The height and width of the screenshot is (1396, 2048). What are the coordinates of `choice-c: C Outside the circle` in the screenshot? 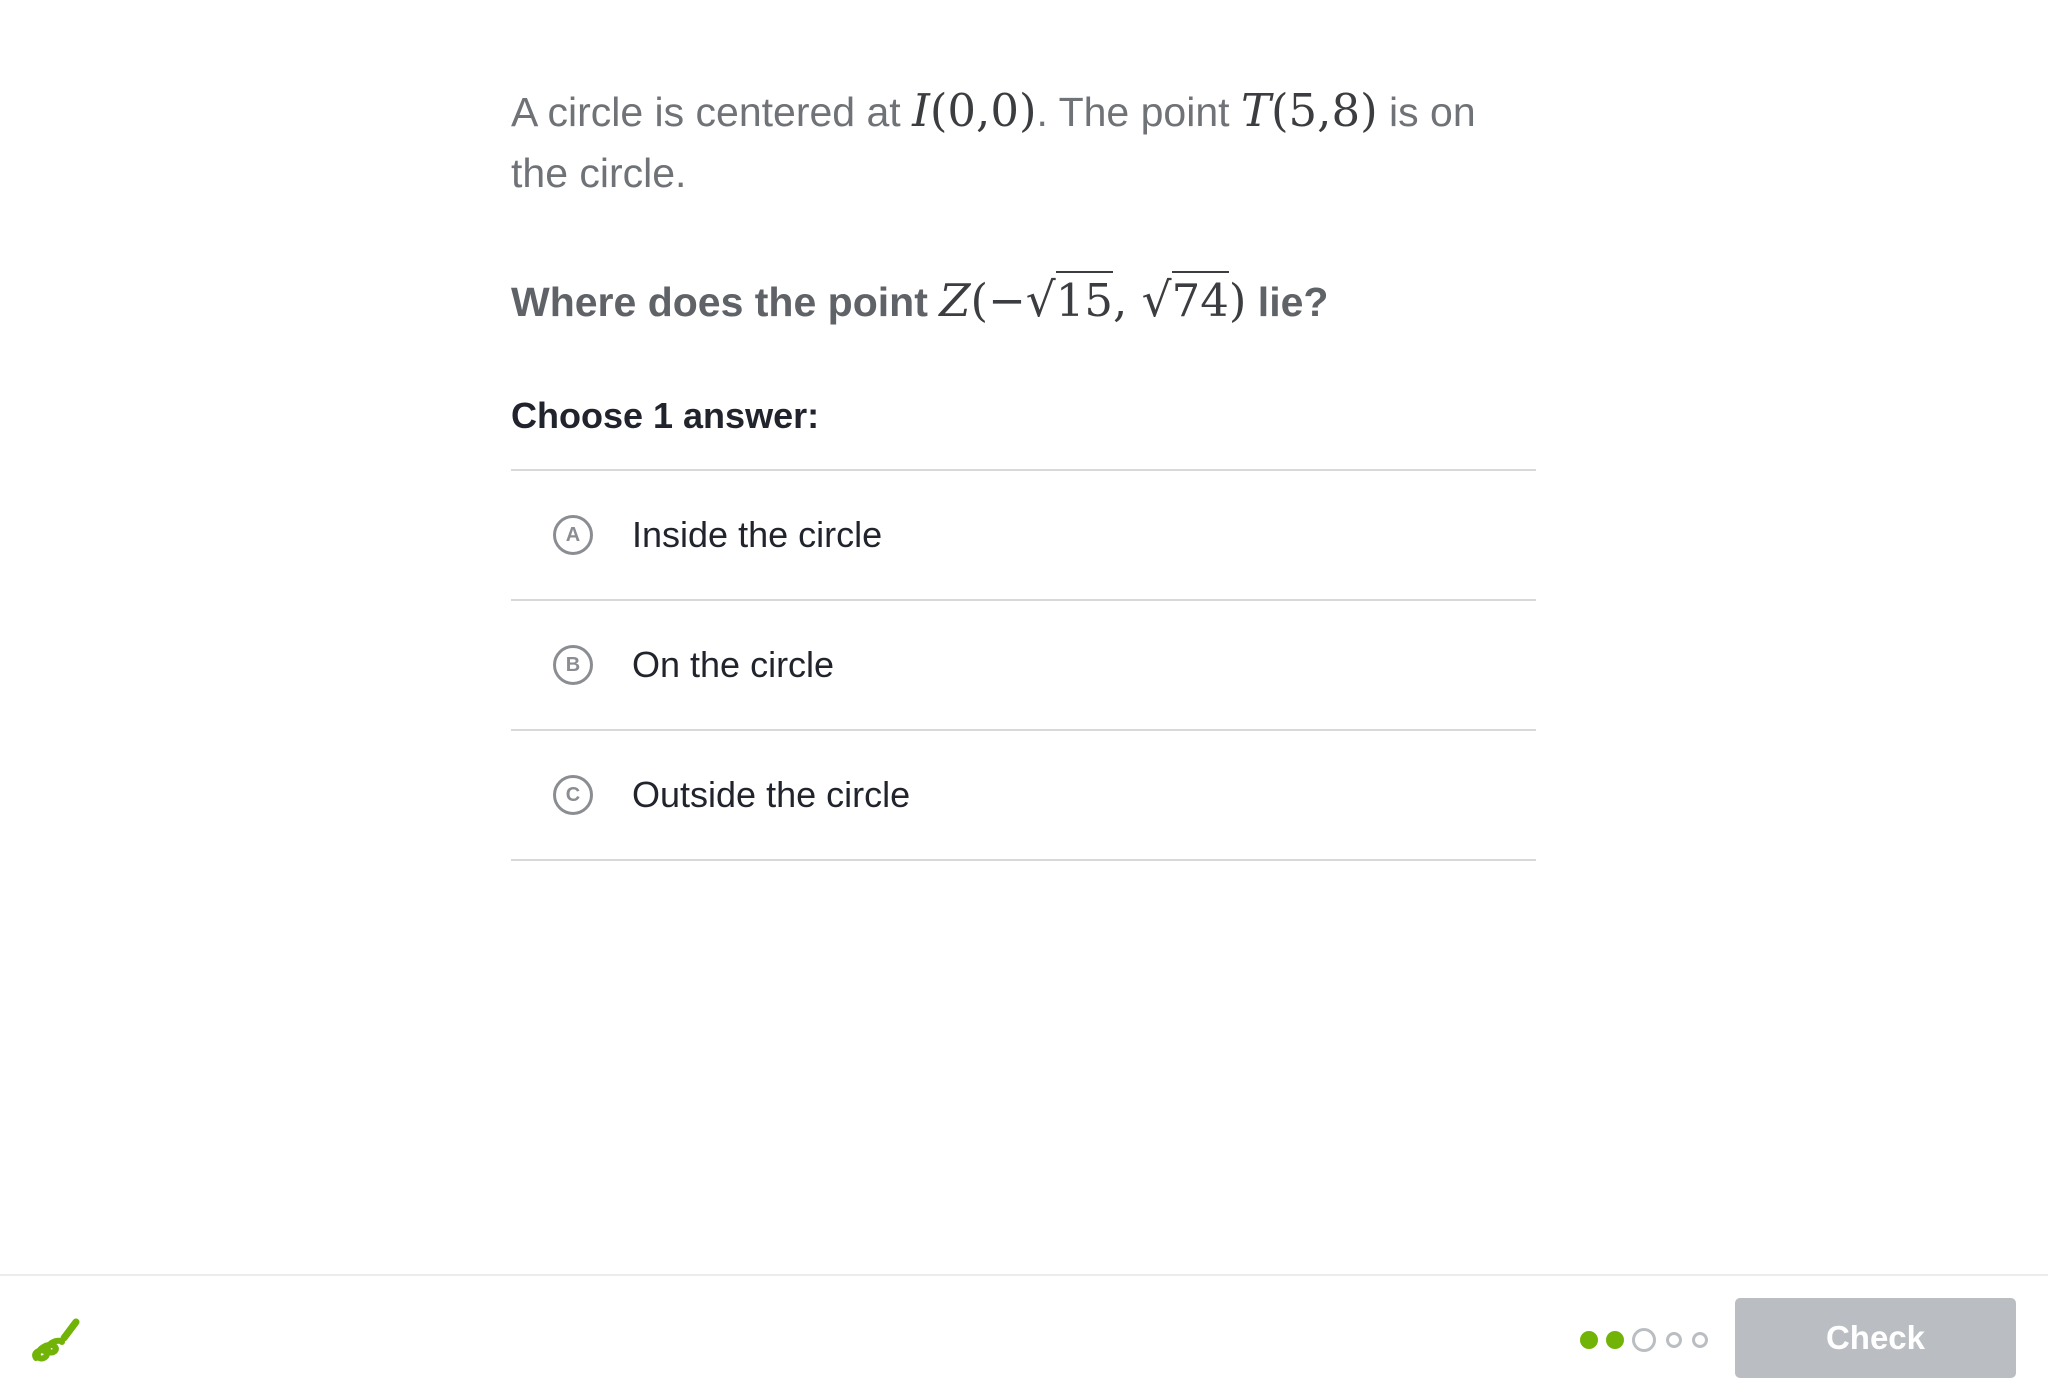 It's located at (1023, 796).